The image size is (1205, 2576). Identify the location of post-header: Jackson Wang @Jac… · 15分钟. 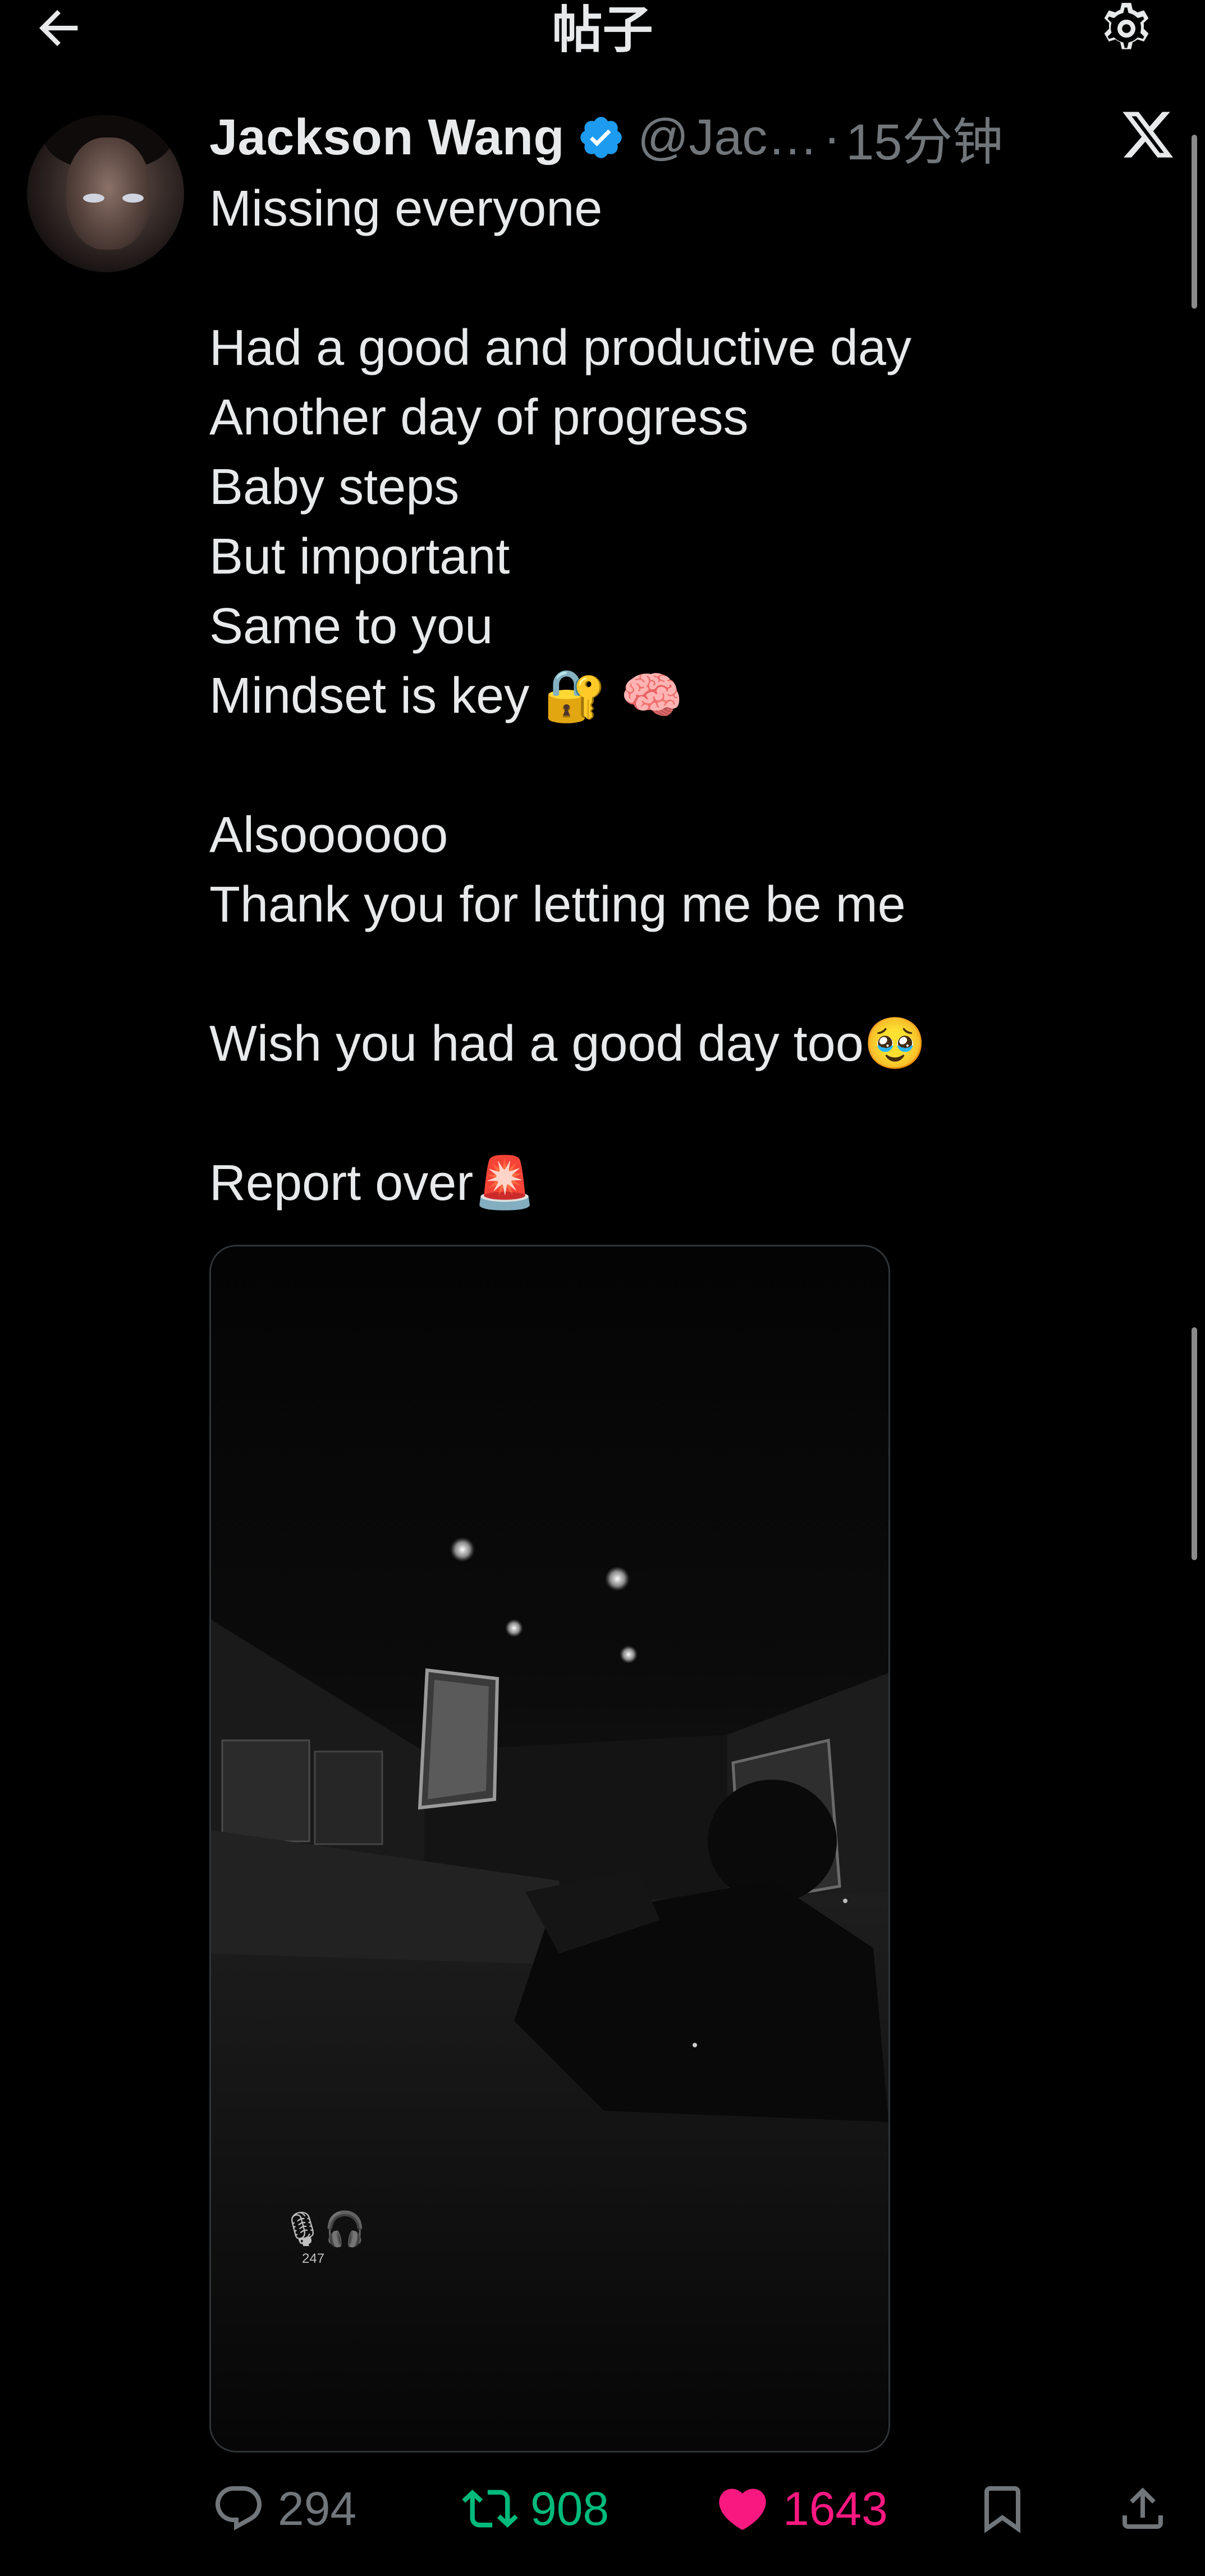
(606, 137).